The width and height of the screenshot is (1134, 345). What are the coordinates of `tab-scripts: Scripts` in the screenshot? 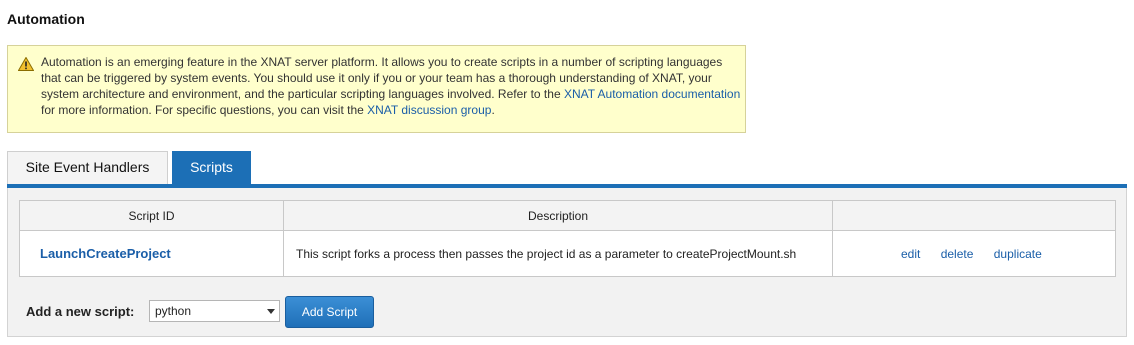 It's located at (211, 167).